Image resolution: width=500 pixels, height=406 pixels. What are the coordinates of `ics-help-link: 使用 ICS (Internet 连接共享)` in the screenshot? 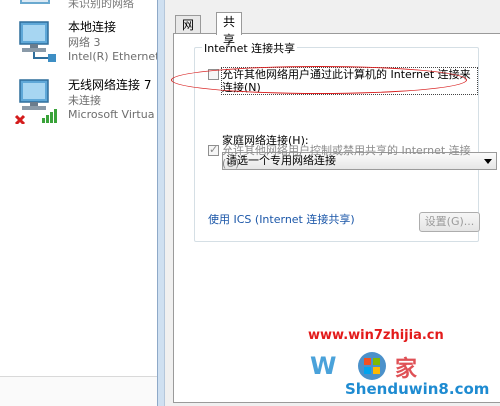 It's located at (281, 219).